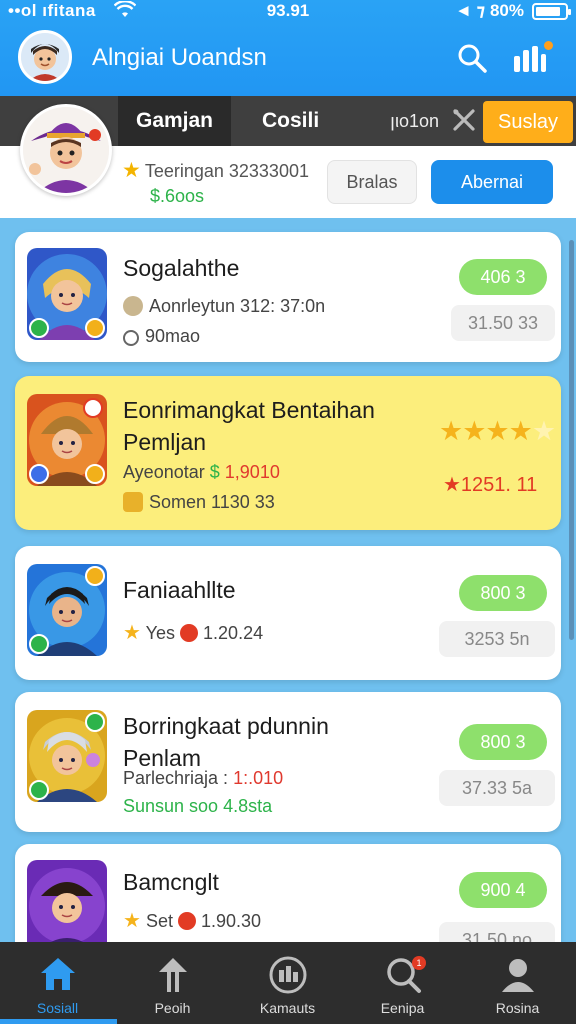 The image size is (576, 1024). Describe the element at coordinates (490, 485) in the screenshot. I see `featured-value: ★1251. 11` at that location.